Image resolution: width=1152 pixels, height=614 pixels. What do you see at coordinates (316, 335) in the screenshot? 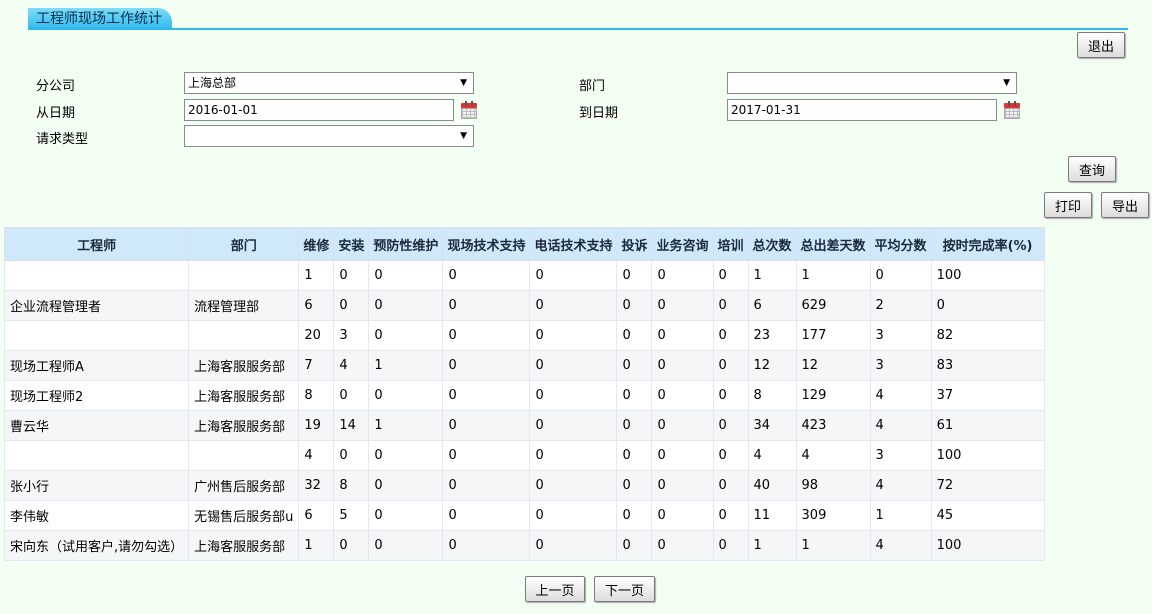
I see `cell-repair: 20` at bounding box center [316, 335].